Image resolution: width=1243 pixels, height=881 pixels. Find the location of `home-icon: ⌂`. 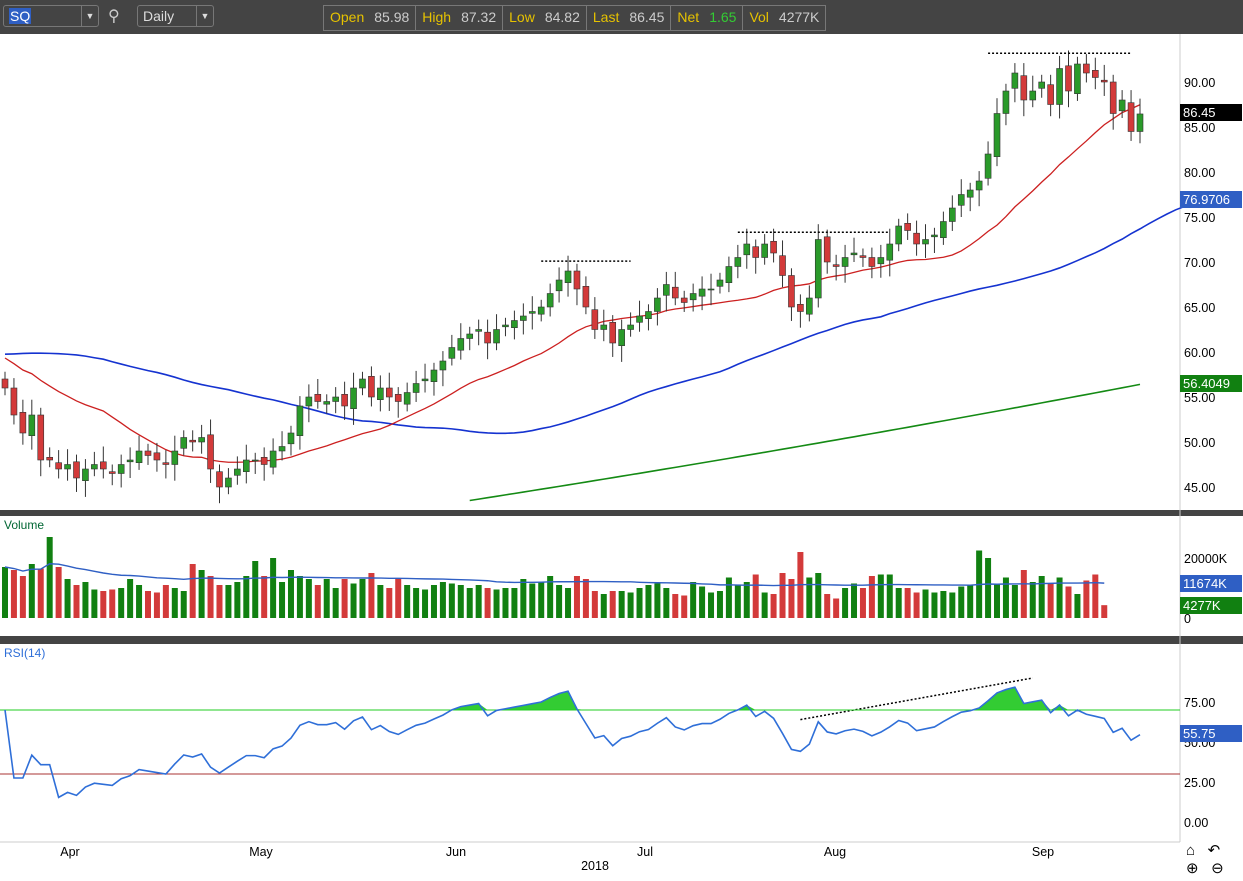

home-icon: ⌂ is located at coordinates (1190, 850).